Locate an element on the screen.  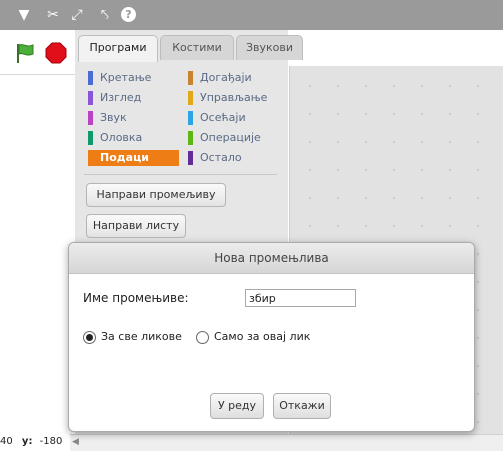
tab-costumes: Костими is located at coordinates (197, 47).